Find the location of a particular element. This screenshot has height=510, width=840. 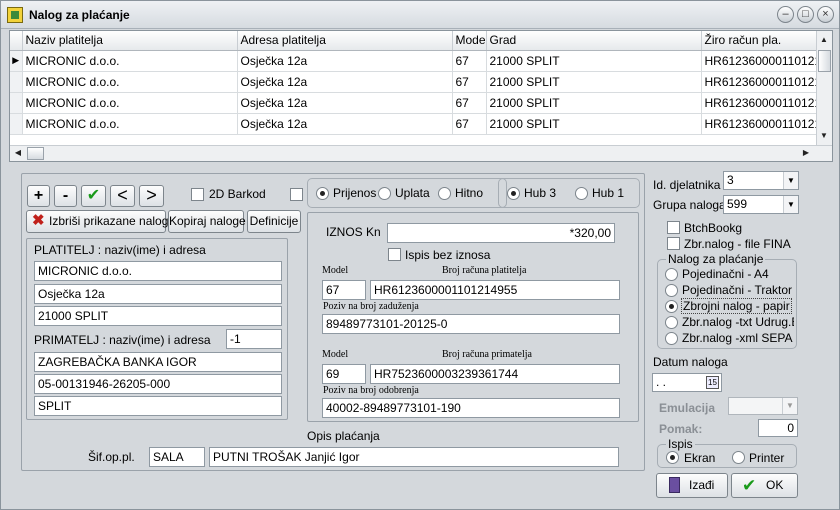

recipient-name-field: ZAGREBAČKA BANKA IGOR is located at coordinates (158, 362).